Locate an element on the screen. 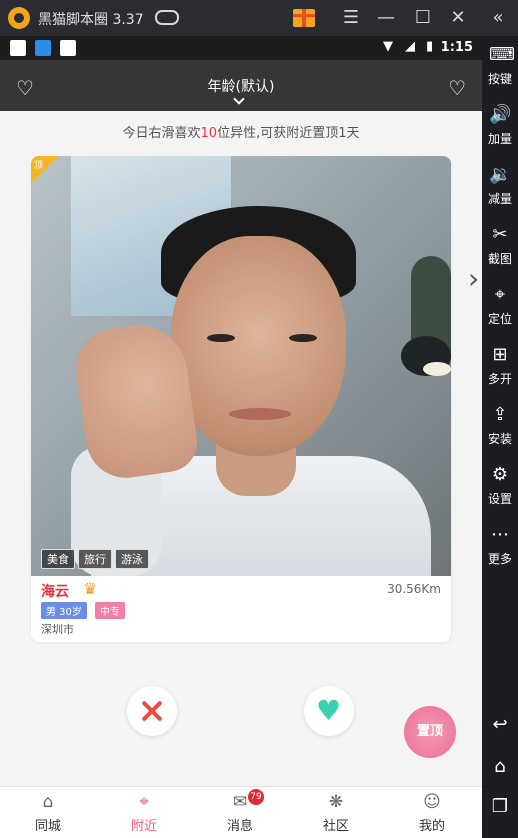 Image resolution: width=518 pixels, height=838 pixels. vip-crown-icon: ♛ is located at coordinates (90, 588).